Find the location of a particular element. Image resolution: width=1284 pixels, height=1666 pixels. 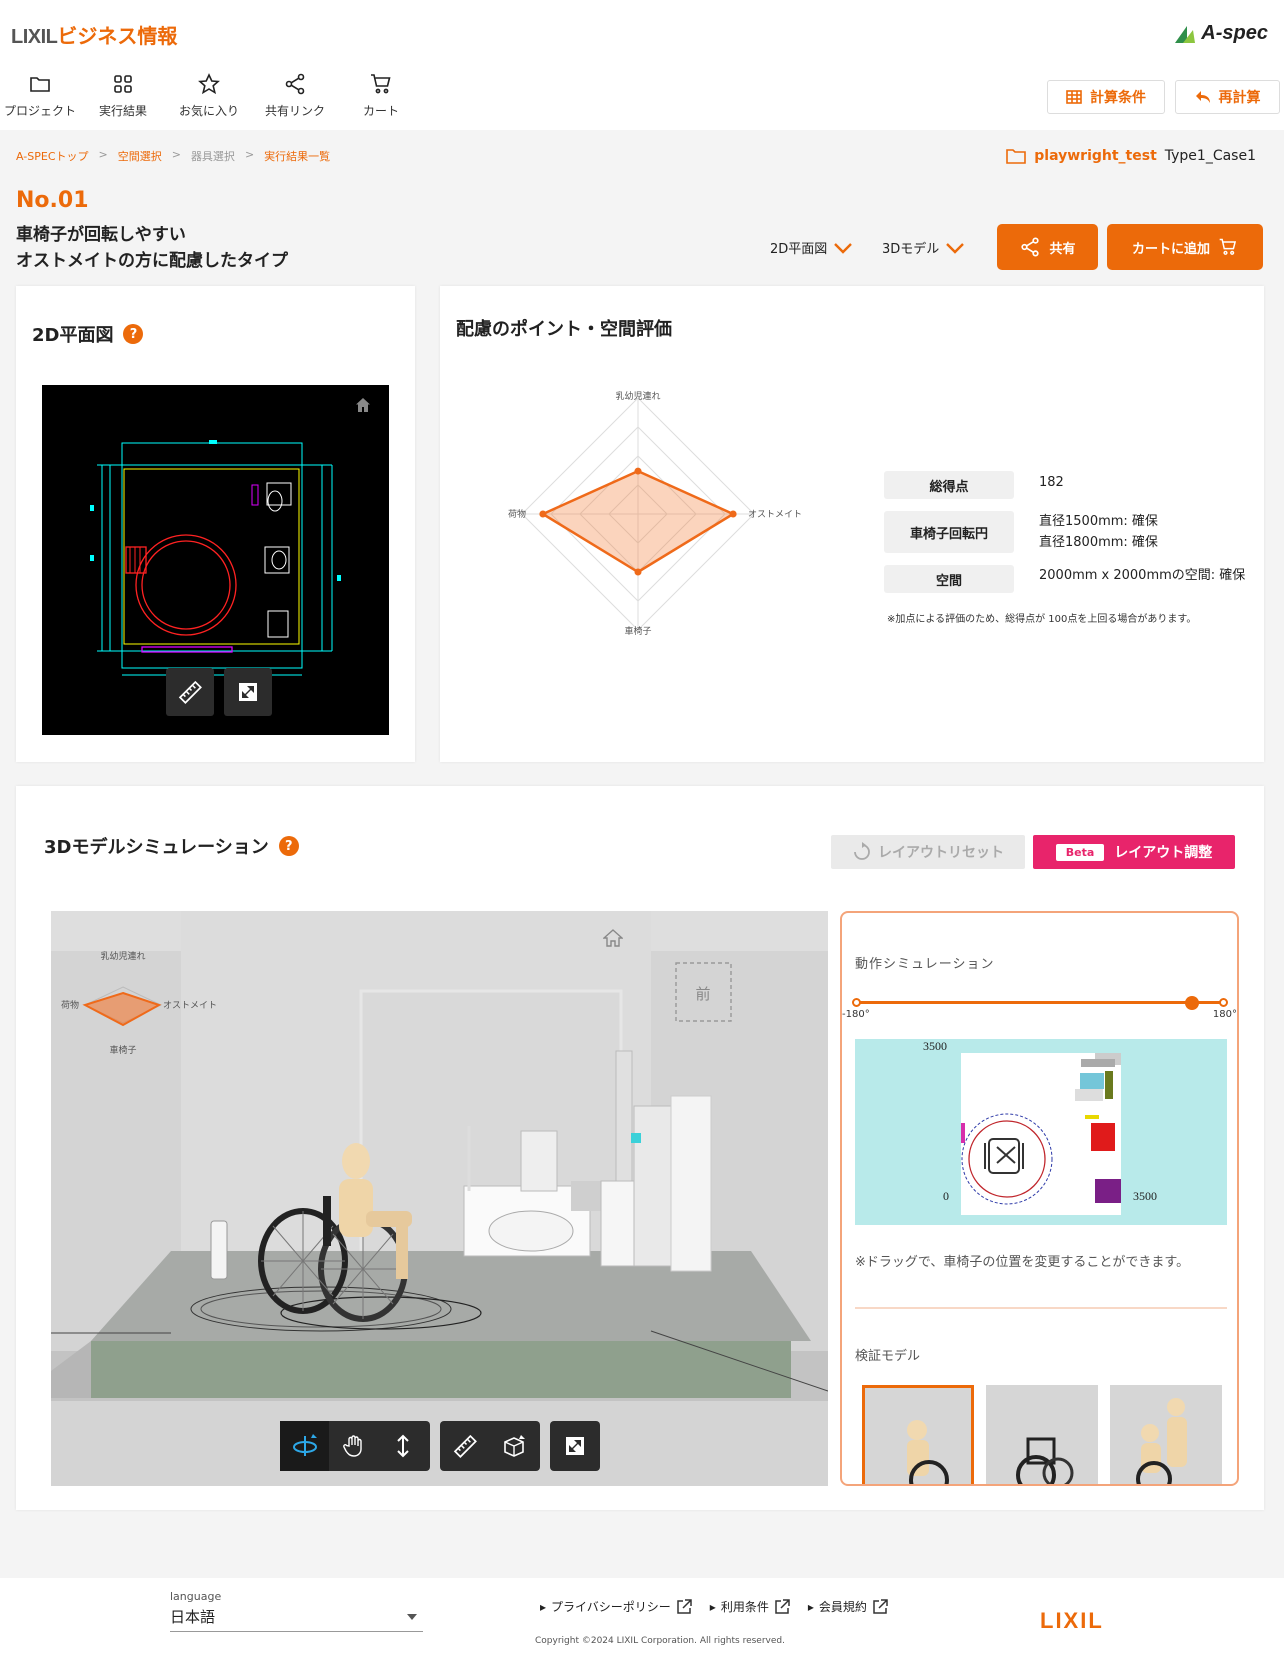

layout-adjust-button: Beta レイアウト調整 is located at coordinates (1134, 852).